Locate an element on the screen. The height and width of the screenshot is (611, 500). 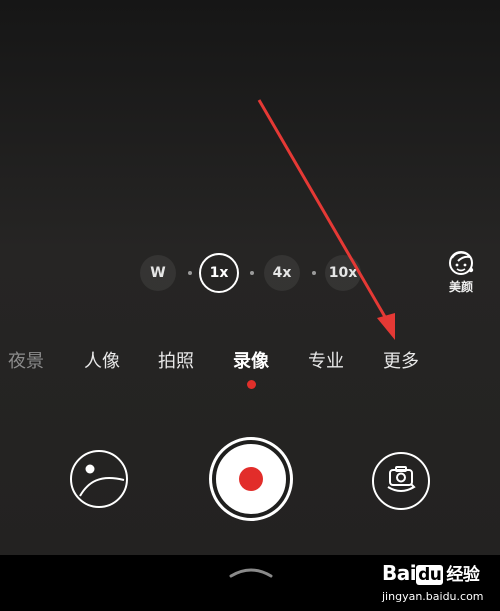
gallery-button is located at coordinates (99, 479).